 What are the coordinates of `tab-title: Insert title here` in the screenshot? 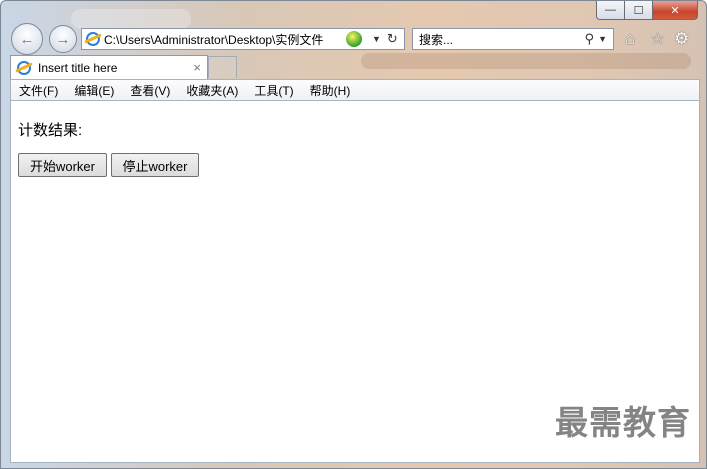 It's located at (78, 67).